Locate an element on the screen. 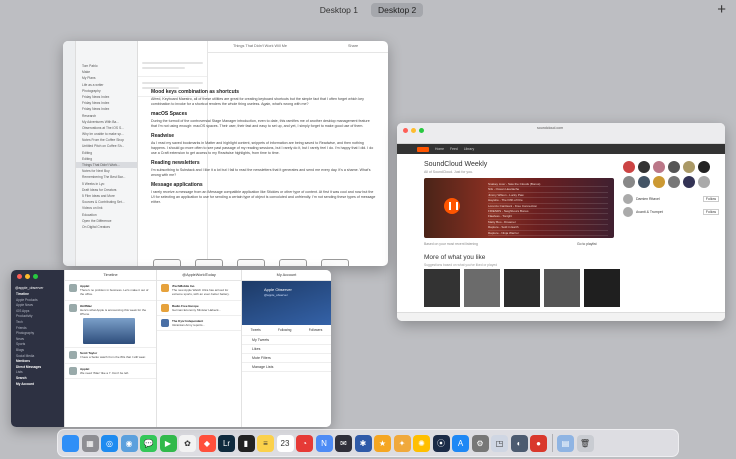  address-bar: soundcloud.com is located at coordinates (550, 128).